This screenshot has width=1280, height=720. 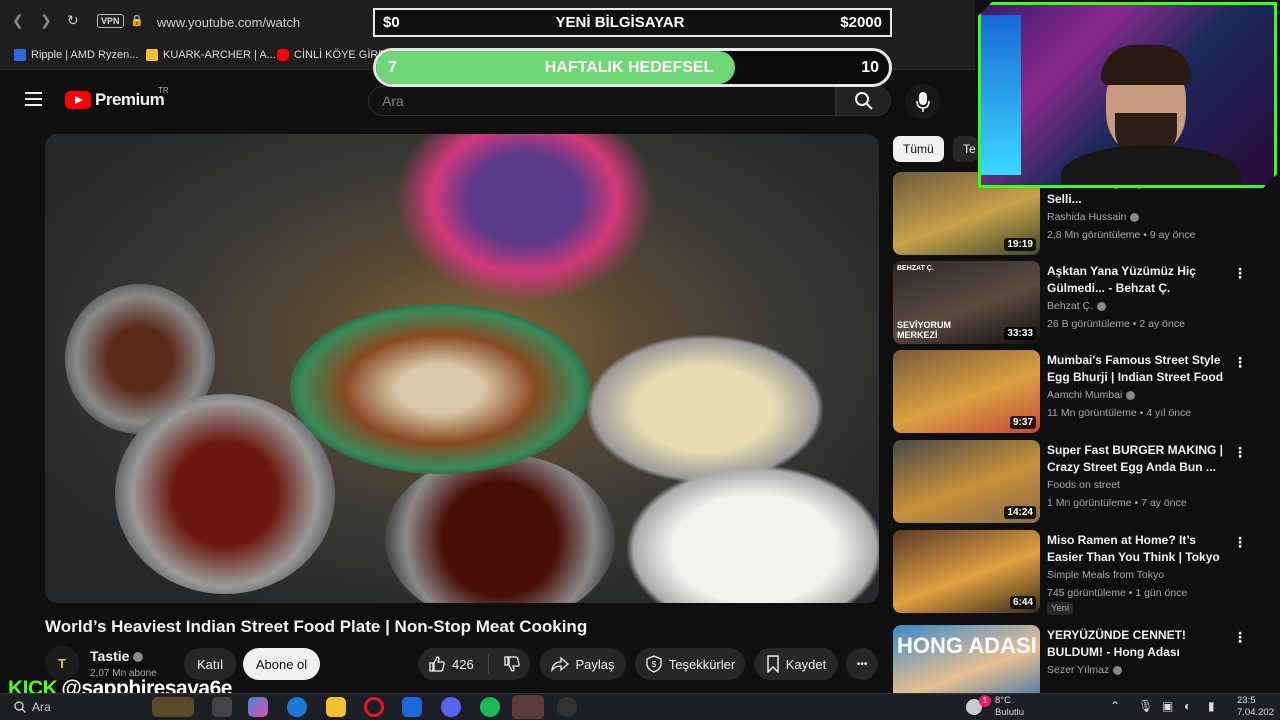 What do you see at coordinates (512, 664) in the screenshot?
I see `dislike-icon` at bounding box center [512, 664].